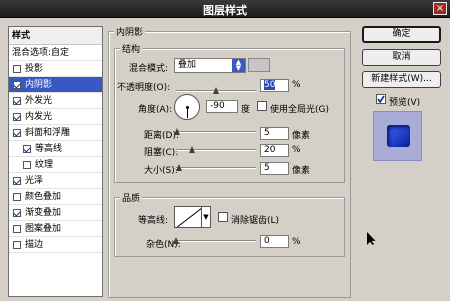  I want to click on preview-label: 预览(V), so click(405, 103).